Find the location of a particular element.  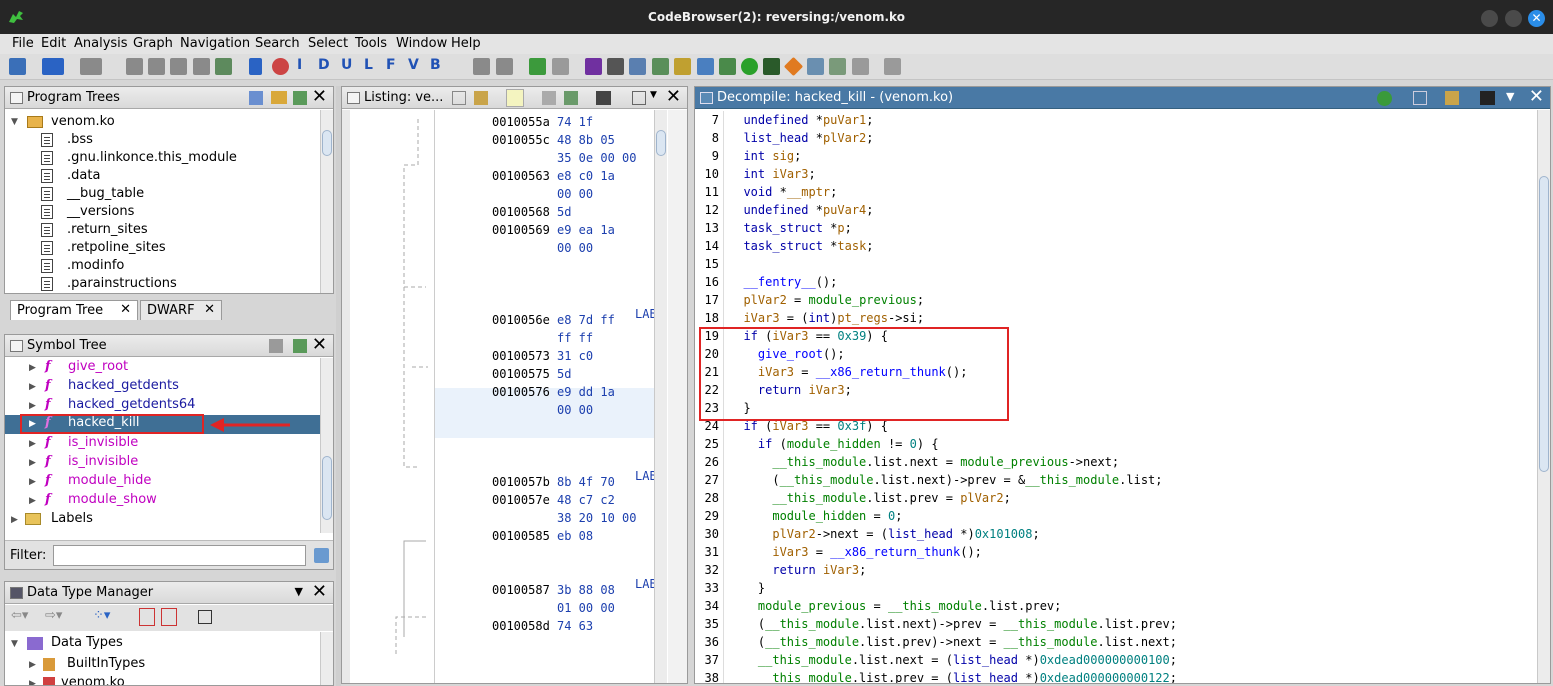

run-icon is located at coordinates (749, 66).